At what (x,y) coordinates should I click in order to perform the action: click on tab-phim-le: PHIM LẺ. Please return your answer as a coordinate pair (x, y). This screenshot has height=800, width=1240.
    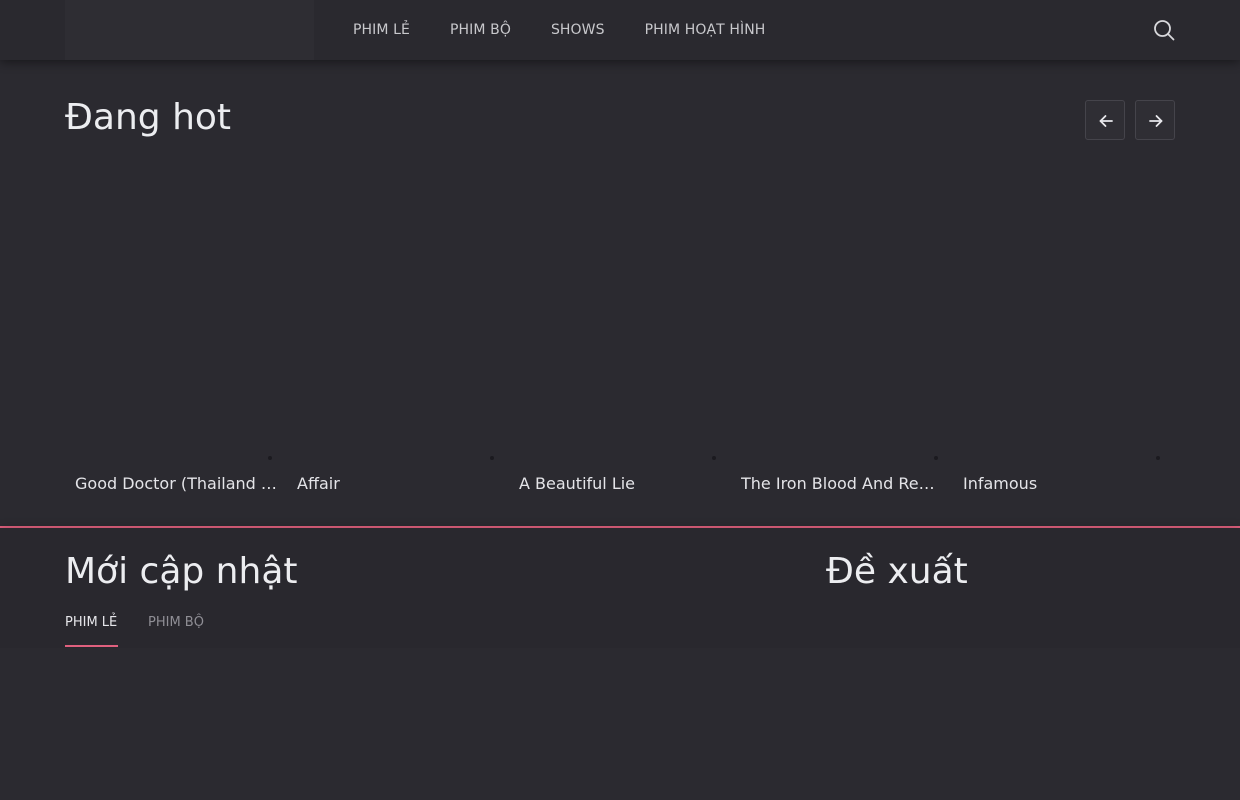
    Looking at the image, I should click on (91, 623).